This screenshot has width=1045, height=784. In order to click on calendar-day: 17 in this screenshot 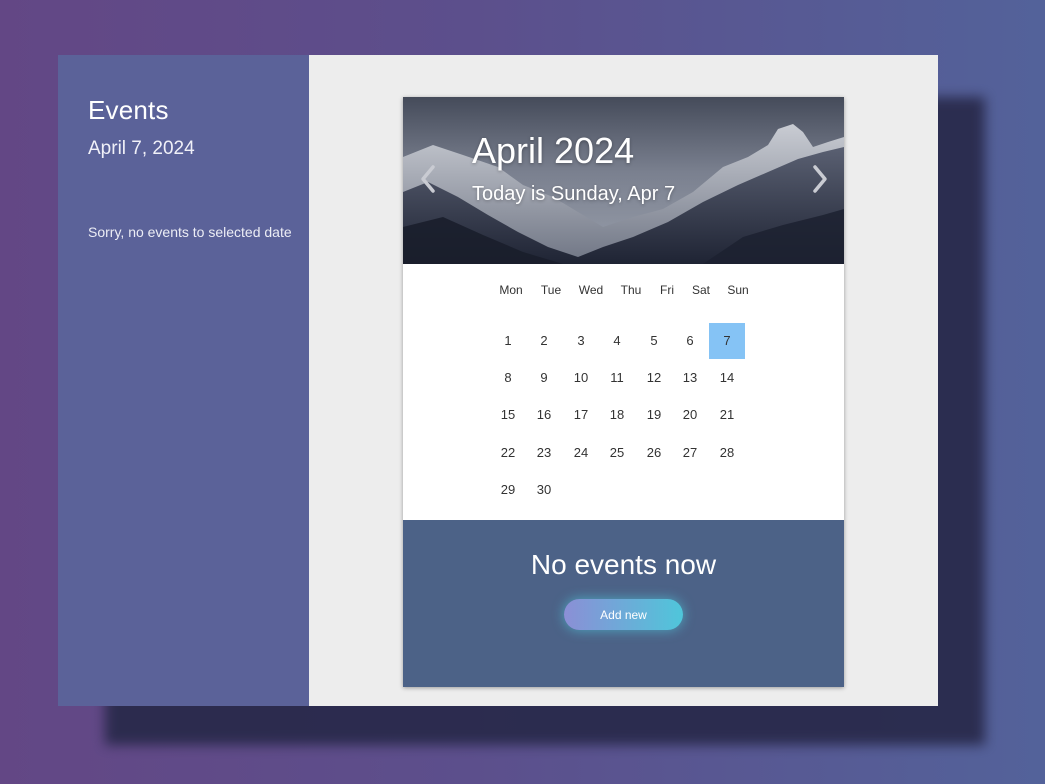, I will do `click(581, 415)`.